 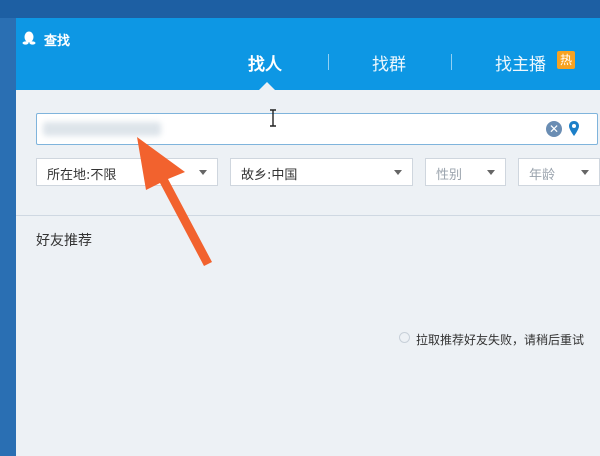 What do you see at coordinates (404, 337) in the screenshot?
I see `loading-icon` at bounding box center [404, 337].